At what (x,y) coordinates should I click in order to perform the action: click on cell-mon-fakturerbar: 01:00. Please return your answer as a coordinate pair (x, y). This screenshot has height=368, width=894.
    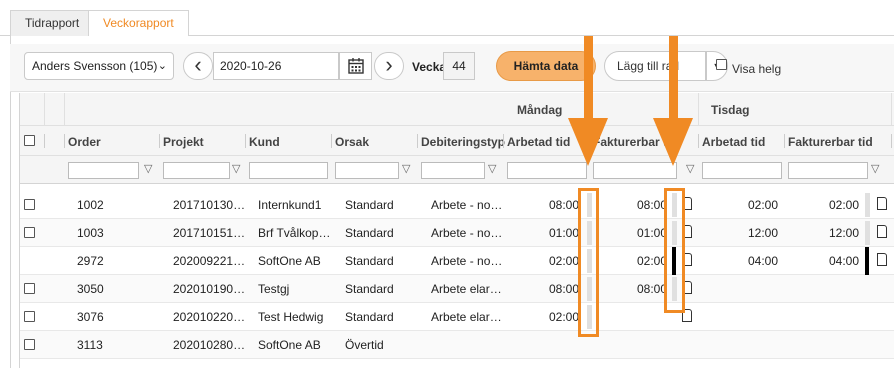
    Looking at the image, I should click on (637, 233).